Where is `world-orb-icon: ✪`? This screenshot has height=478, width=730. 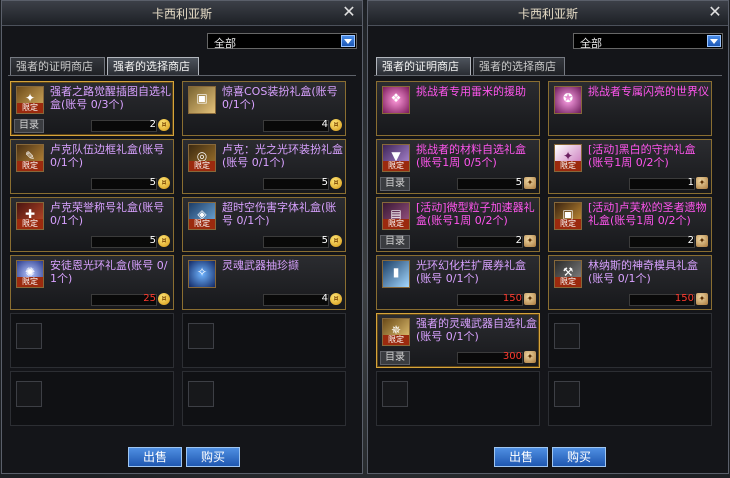 world-orb-icon: ✪ is located at coordinates (568, 100).